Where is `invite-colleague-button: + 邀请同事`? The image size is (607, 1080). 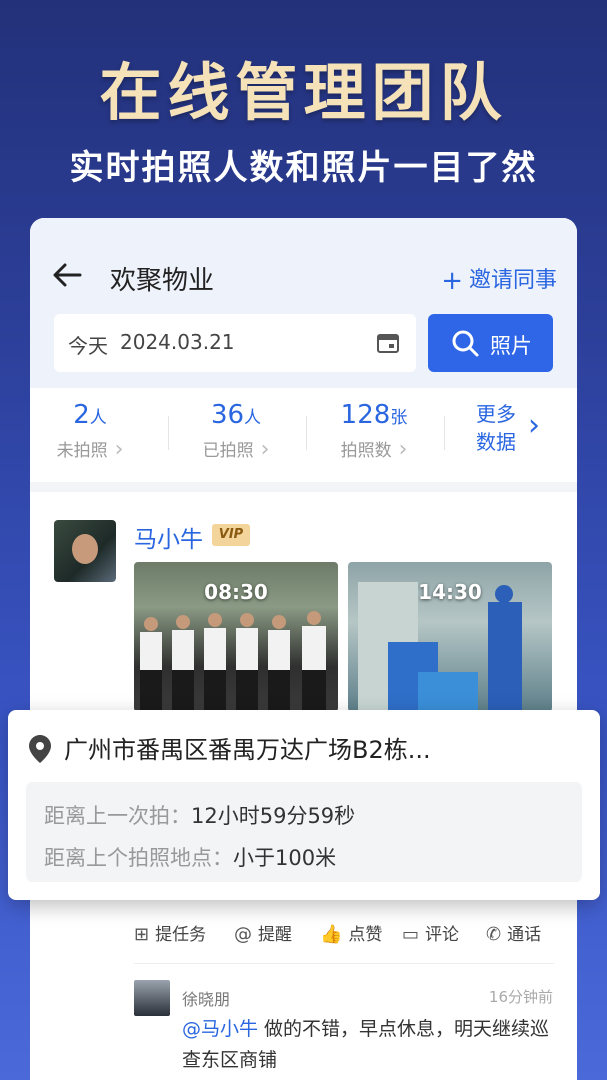 invite-colleague-button: + 邀请同事 is located at coordinates (499, 279).